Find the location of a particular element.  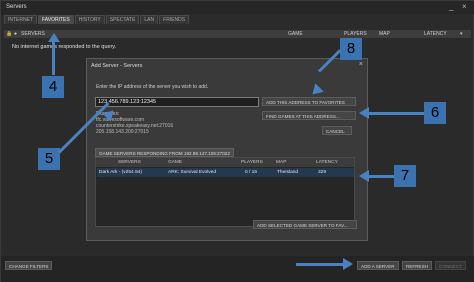

row-players: 0 / 15 is located at coordinates (251, 172).